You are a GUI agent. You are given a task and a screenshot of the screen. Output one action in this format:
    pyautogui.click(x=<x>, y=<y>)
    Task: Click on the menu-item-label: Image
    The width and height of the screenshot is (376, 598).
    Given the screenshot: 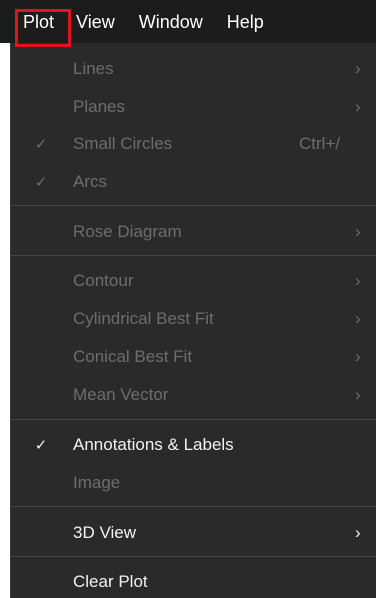 What is the action you would take?
    pyautogui.click(x=97, y=482)
    